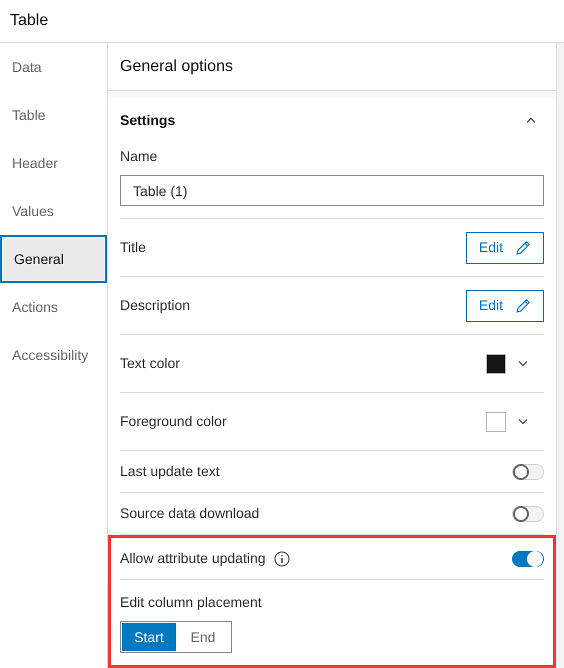 The width and height of the screenshot is (564, 668). Describe the element at coordinates (193, 558) in the screenshot. I see `row-label: Allow attribute updating` at that location.